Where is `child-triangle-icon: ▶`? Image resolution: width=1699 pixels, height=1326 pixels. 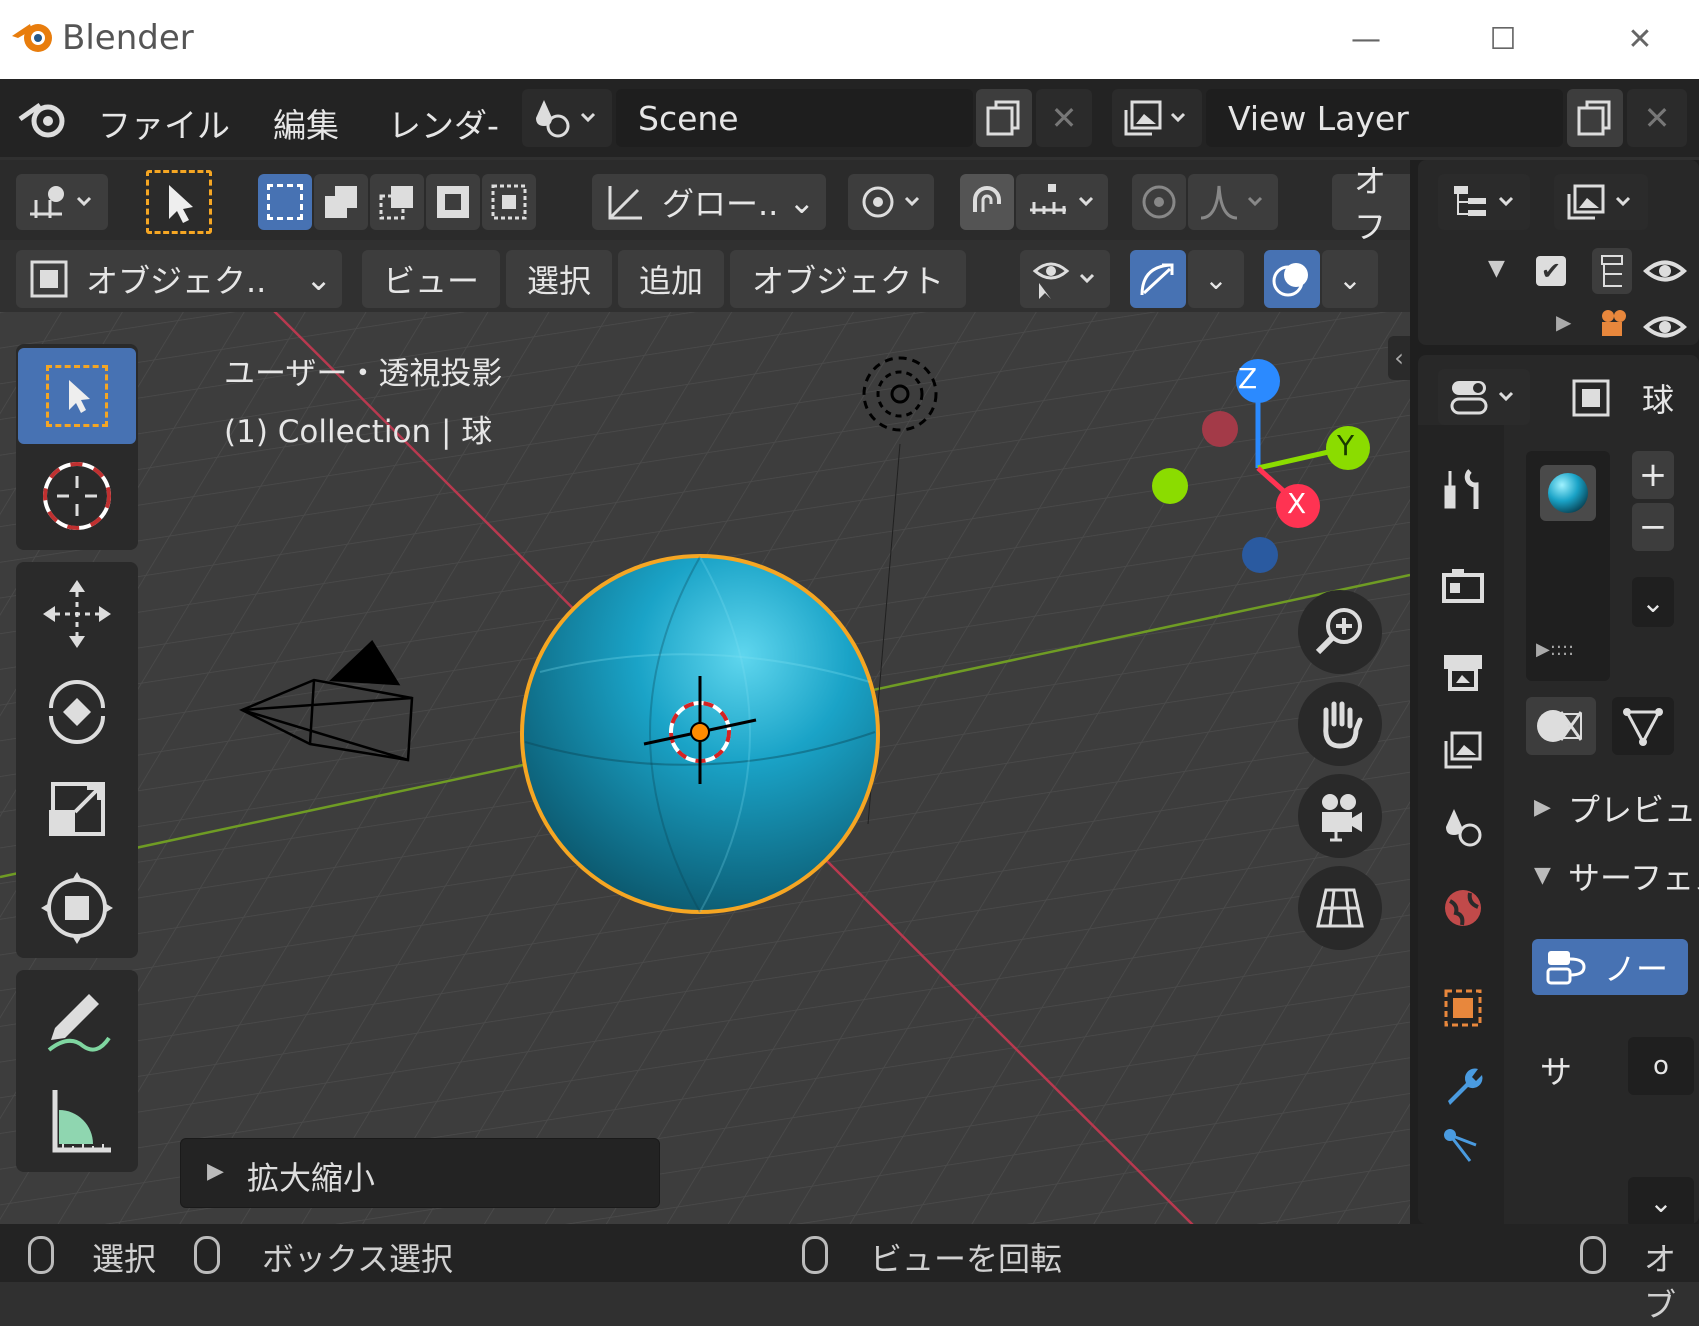
child-triangle-icon: ▶ is located at coordinates (1563, 322).